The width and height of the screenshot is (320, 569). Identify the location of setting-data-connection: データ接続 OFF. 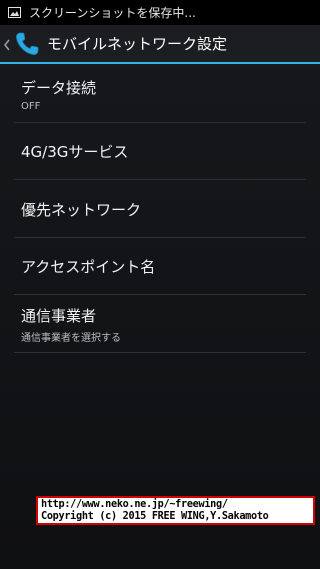
(160, 94).